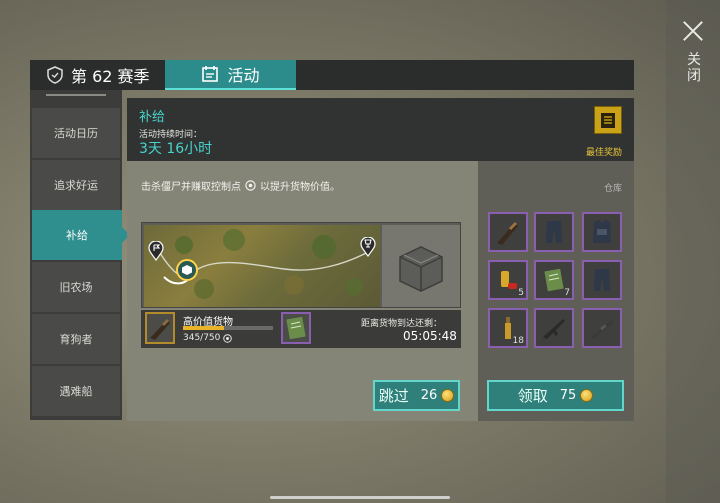 The height and width of the screenshot is (503, 720). What do you see at coordinates (604, 153) in the screenshot?
I see `best-reward-label: 最佳奖励` at bounding box center [604, 153].